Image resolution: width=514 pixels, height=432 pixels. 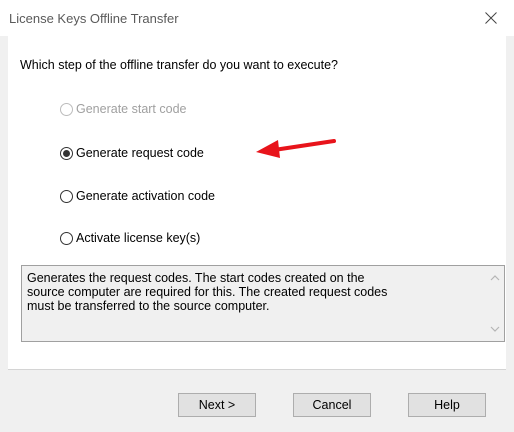 I want to click on scroll-down-icon, so click(x=495, y=329).